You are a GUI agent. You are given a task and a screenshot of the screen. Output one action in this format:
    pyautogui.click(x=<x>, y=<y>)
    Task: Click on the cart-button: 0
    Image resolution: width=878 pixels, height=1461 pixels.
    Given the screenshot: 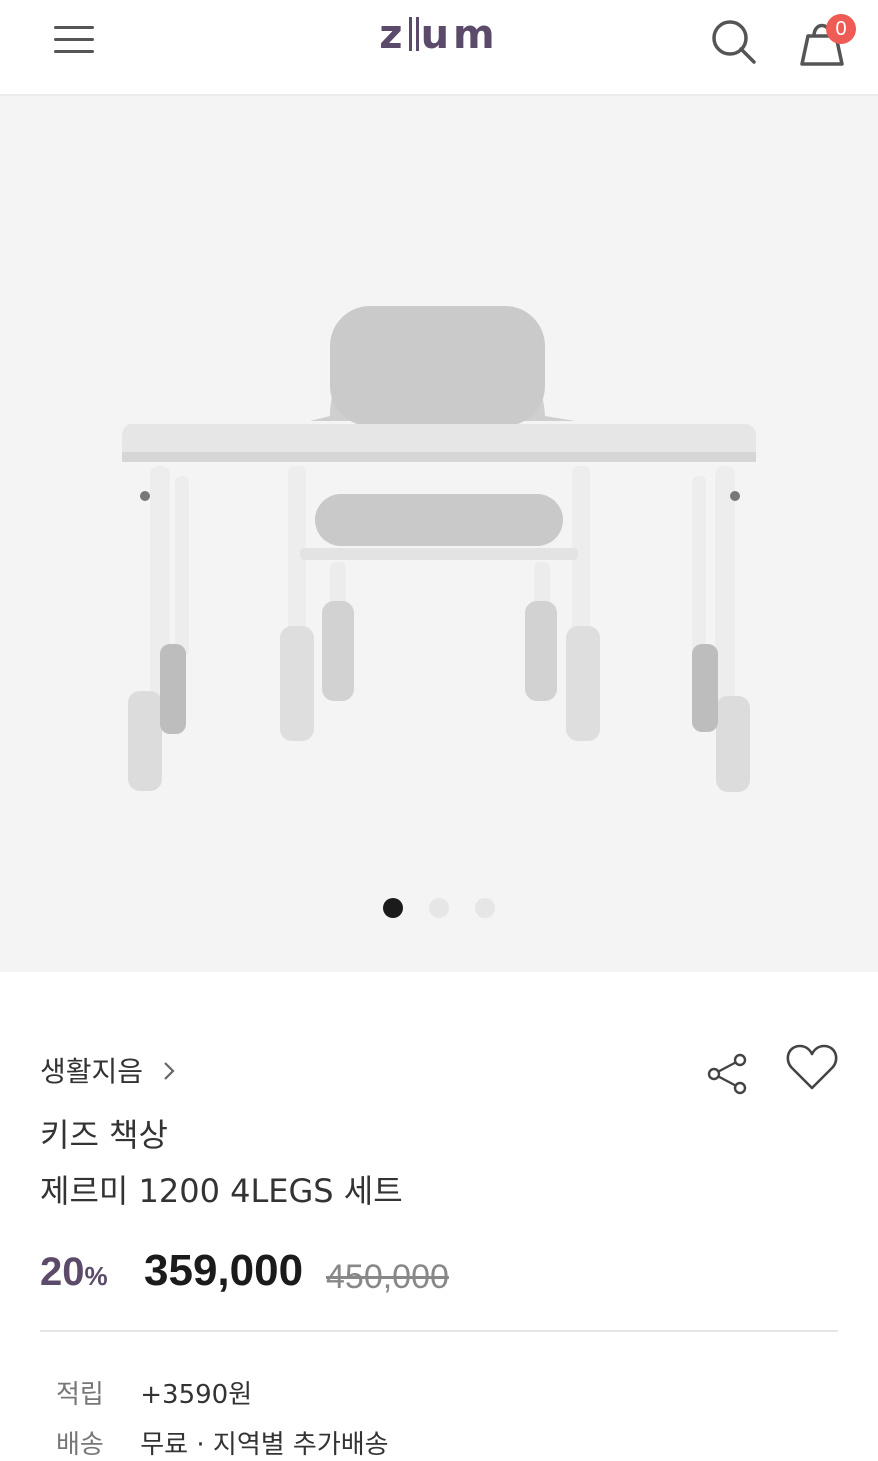 What is the action you would take?
    pyautogui.click(x=826, y=40)
    